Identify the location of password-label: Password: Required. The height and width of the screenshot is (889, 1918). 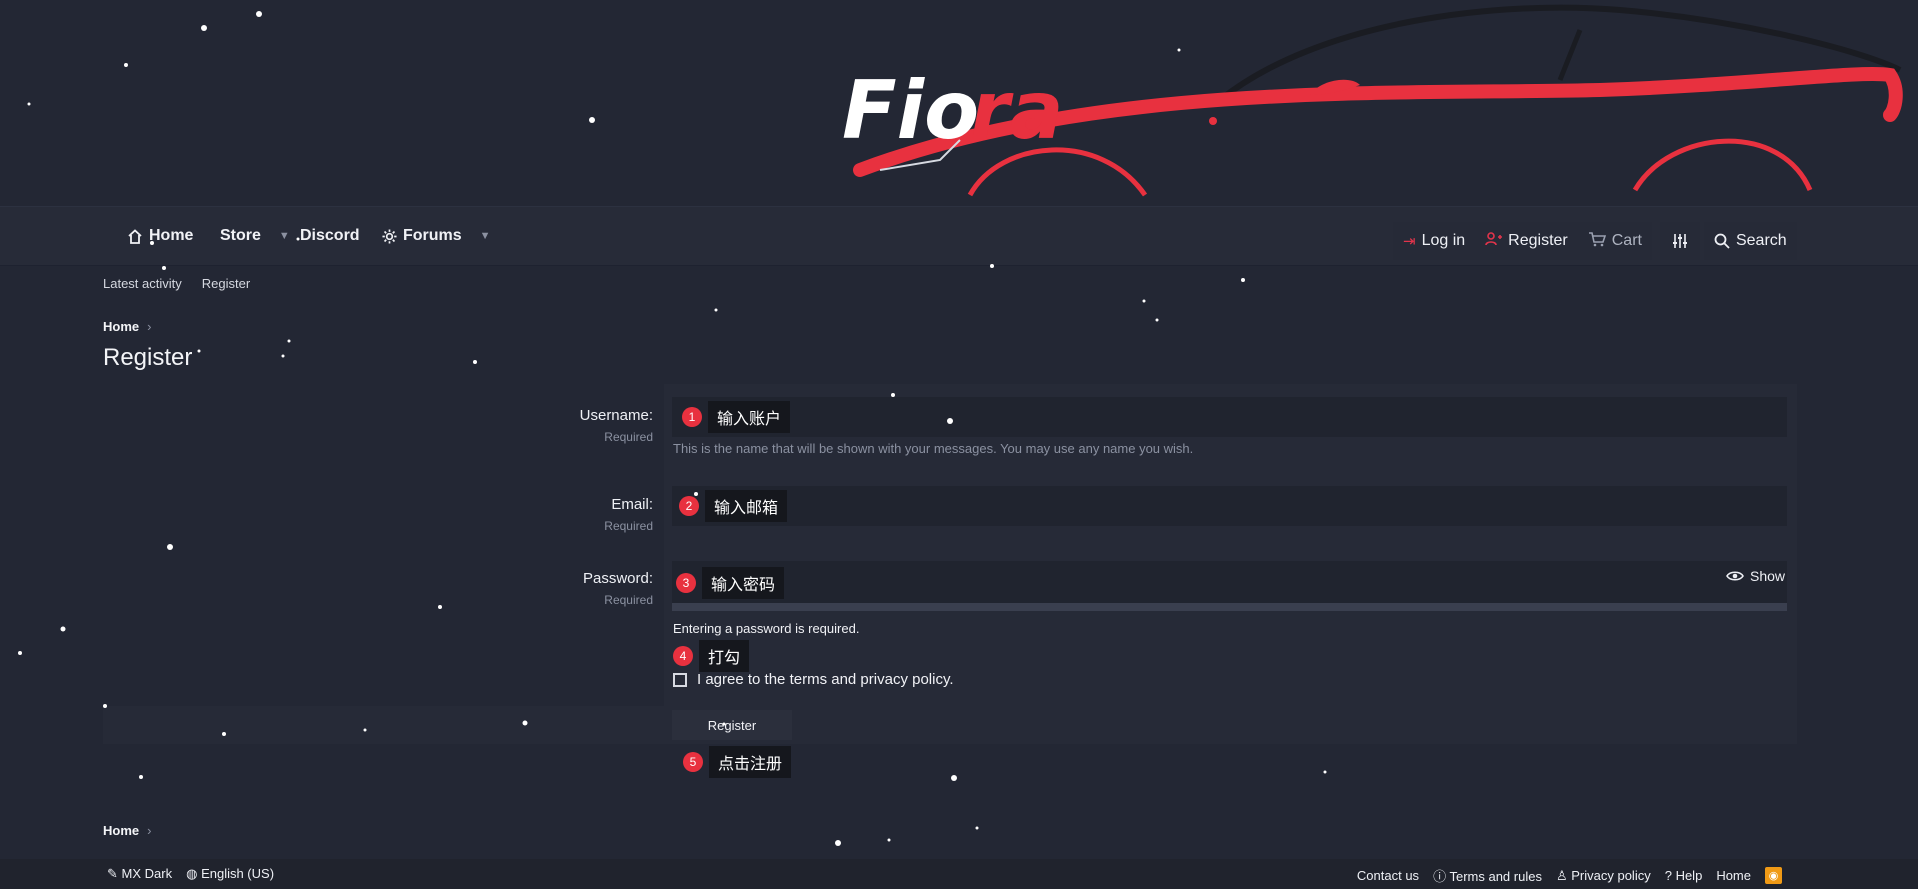
(617, 588).